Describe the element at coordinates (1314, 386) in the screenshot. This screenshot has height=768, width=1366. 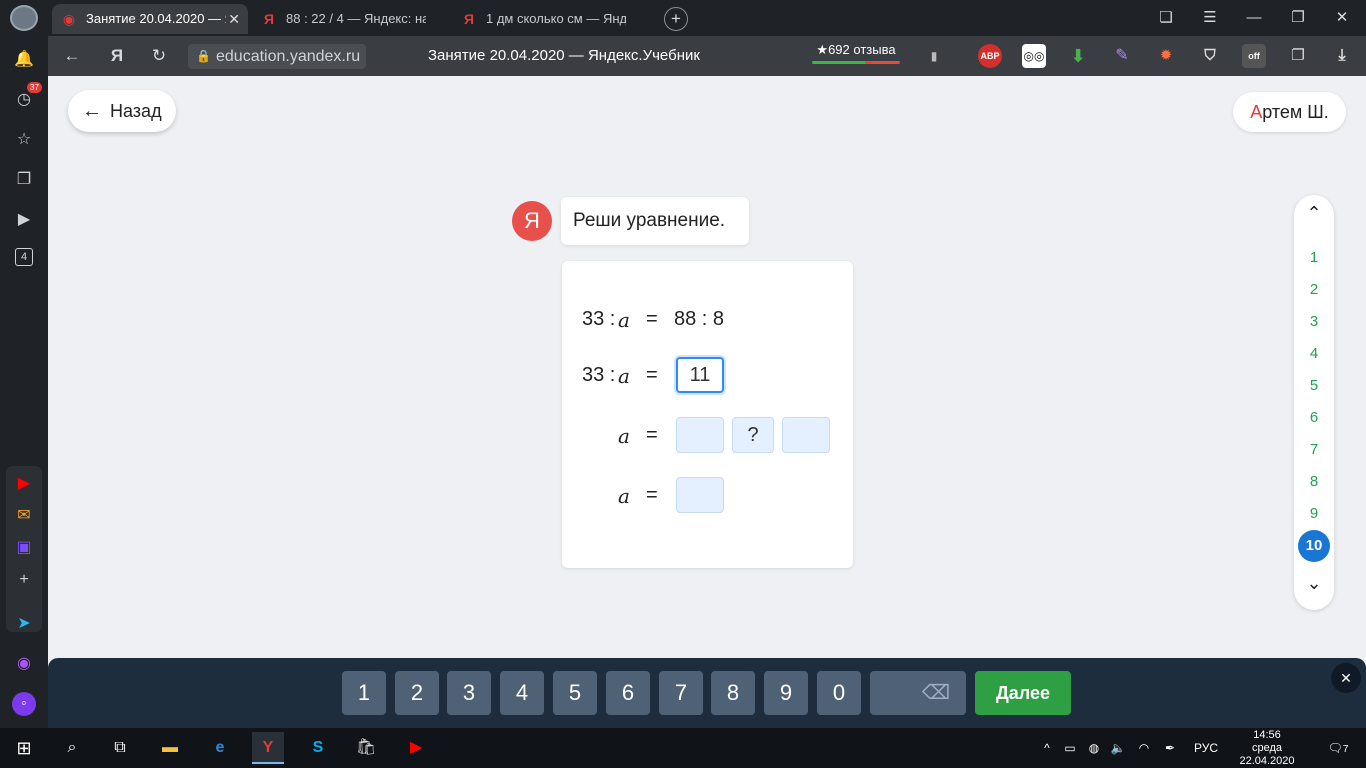
I see `question-5: 5` at that location.